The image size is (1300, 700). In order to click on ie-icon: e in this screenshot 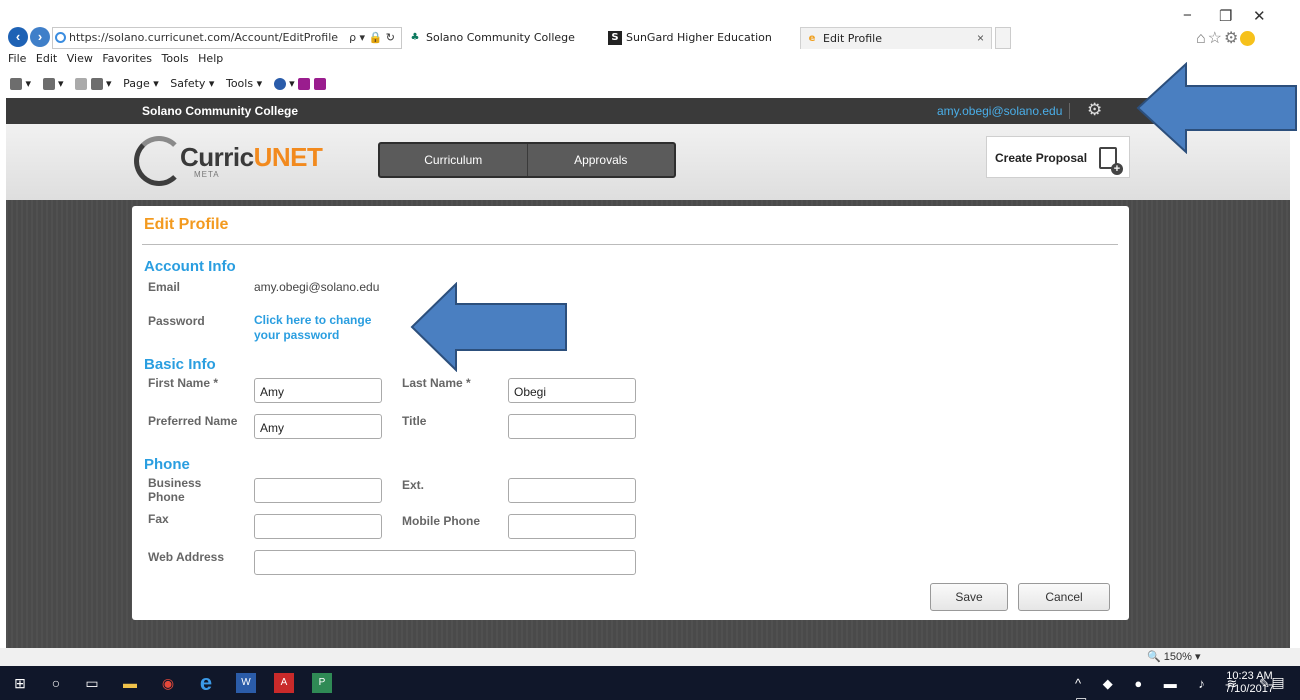, I will do `click(812, 38)`.